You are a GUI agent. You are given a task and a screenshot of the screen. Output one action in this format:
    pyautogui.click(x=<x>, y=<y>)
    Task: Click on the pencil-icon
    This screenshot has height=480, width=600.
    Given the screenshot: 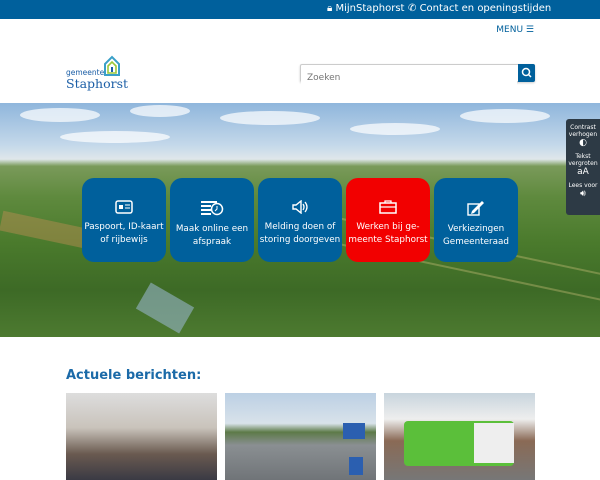 What is the action you would take?
    pyautogui.click(x=475, y=208)
    